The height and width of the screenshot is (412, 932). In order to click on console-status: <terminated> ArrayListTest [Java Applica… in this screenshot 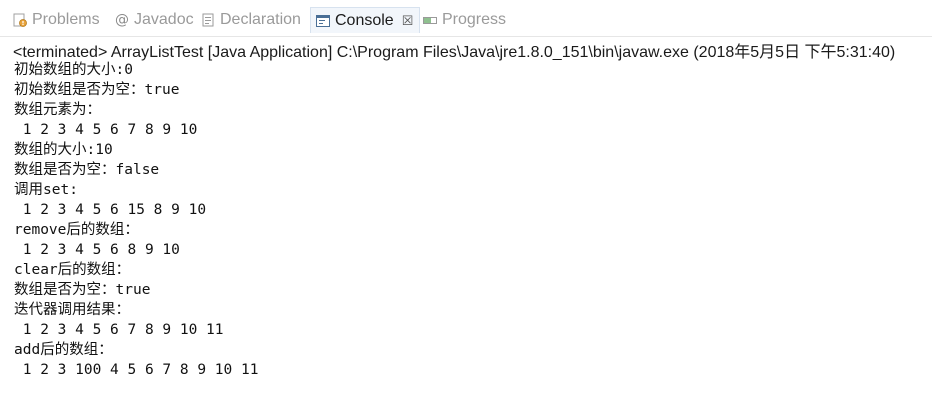, I will do `click(454, 52)`.